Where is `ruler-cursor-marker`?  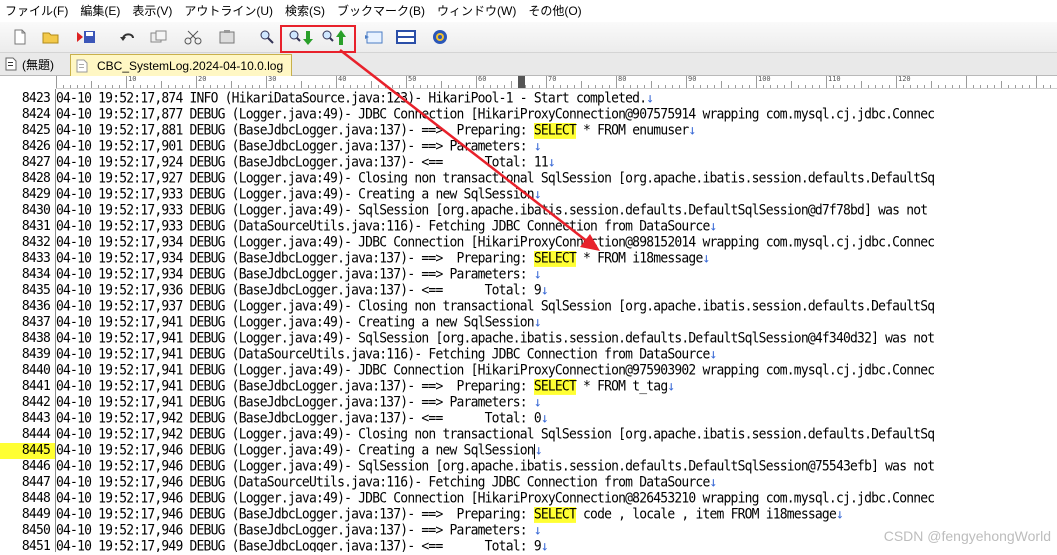
ruler-cursor-marker is located at coordinates (521, 82).